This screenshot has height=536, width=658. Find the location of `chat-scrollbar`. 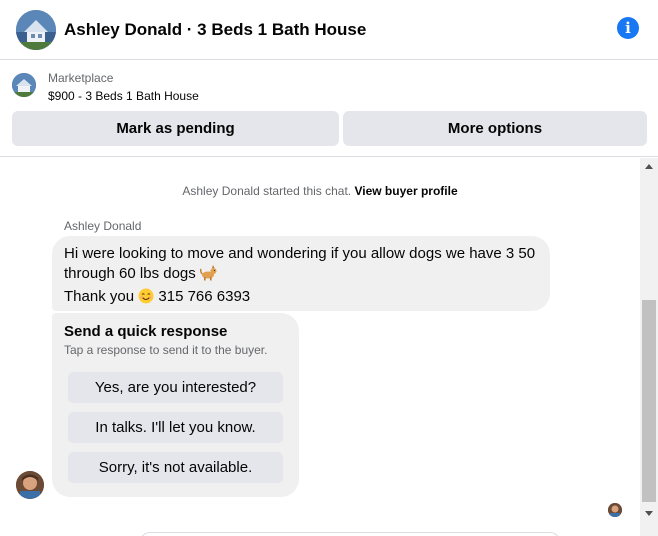

chat-scrollbar is located at coordinates (649, 347).